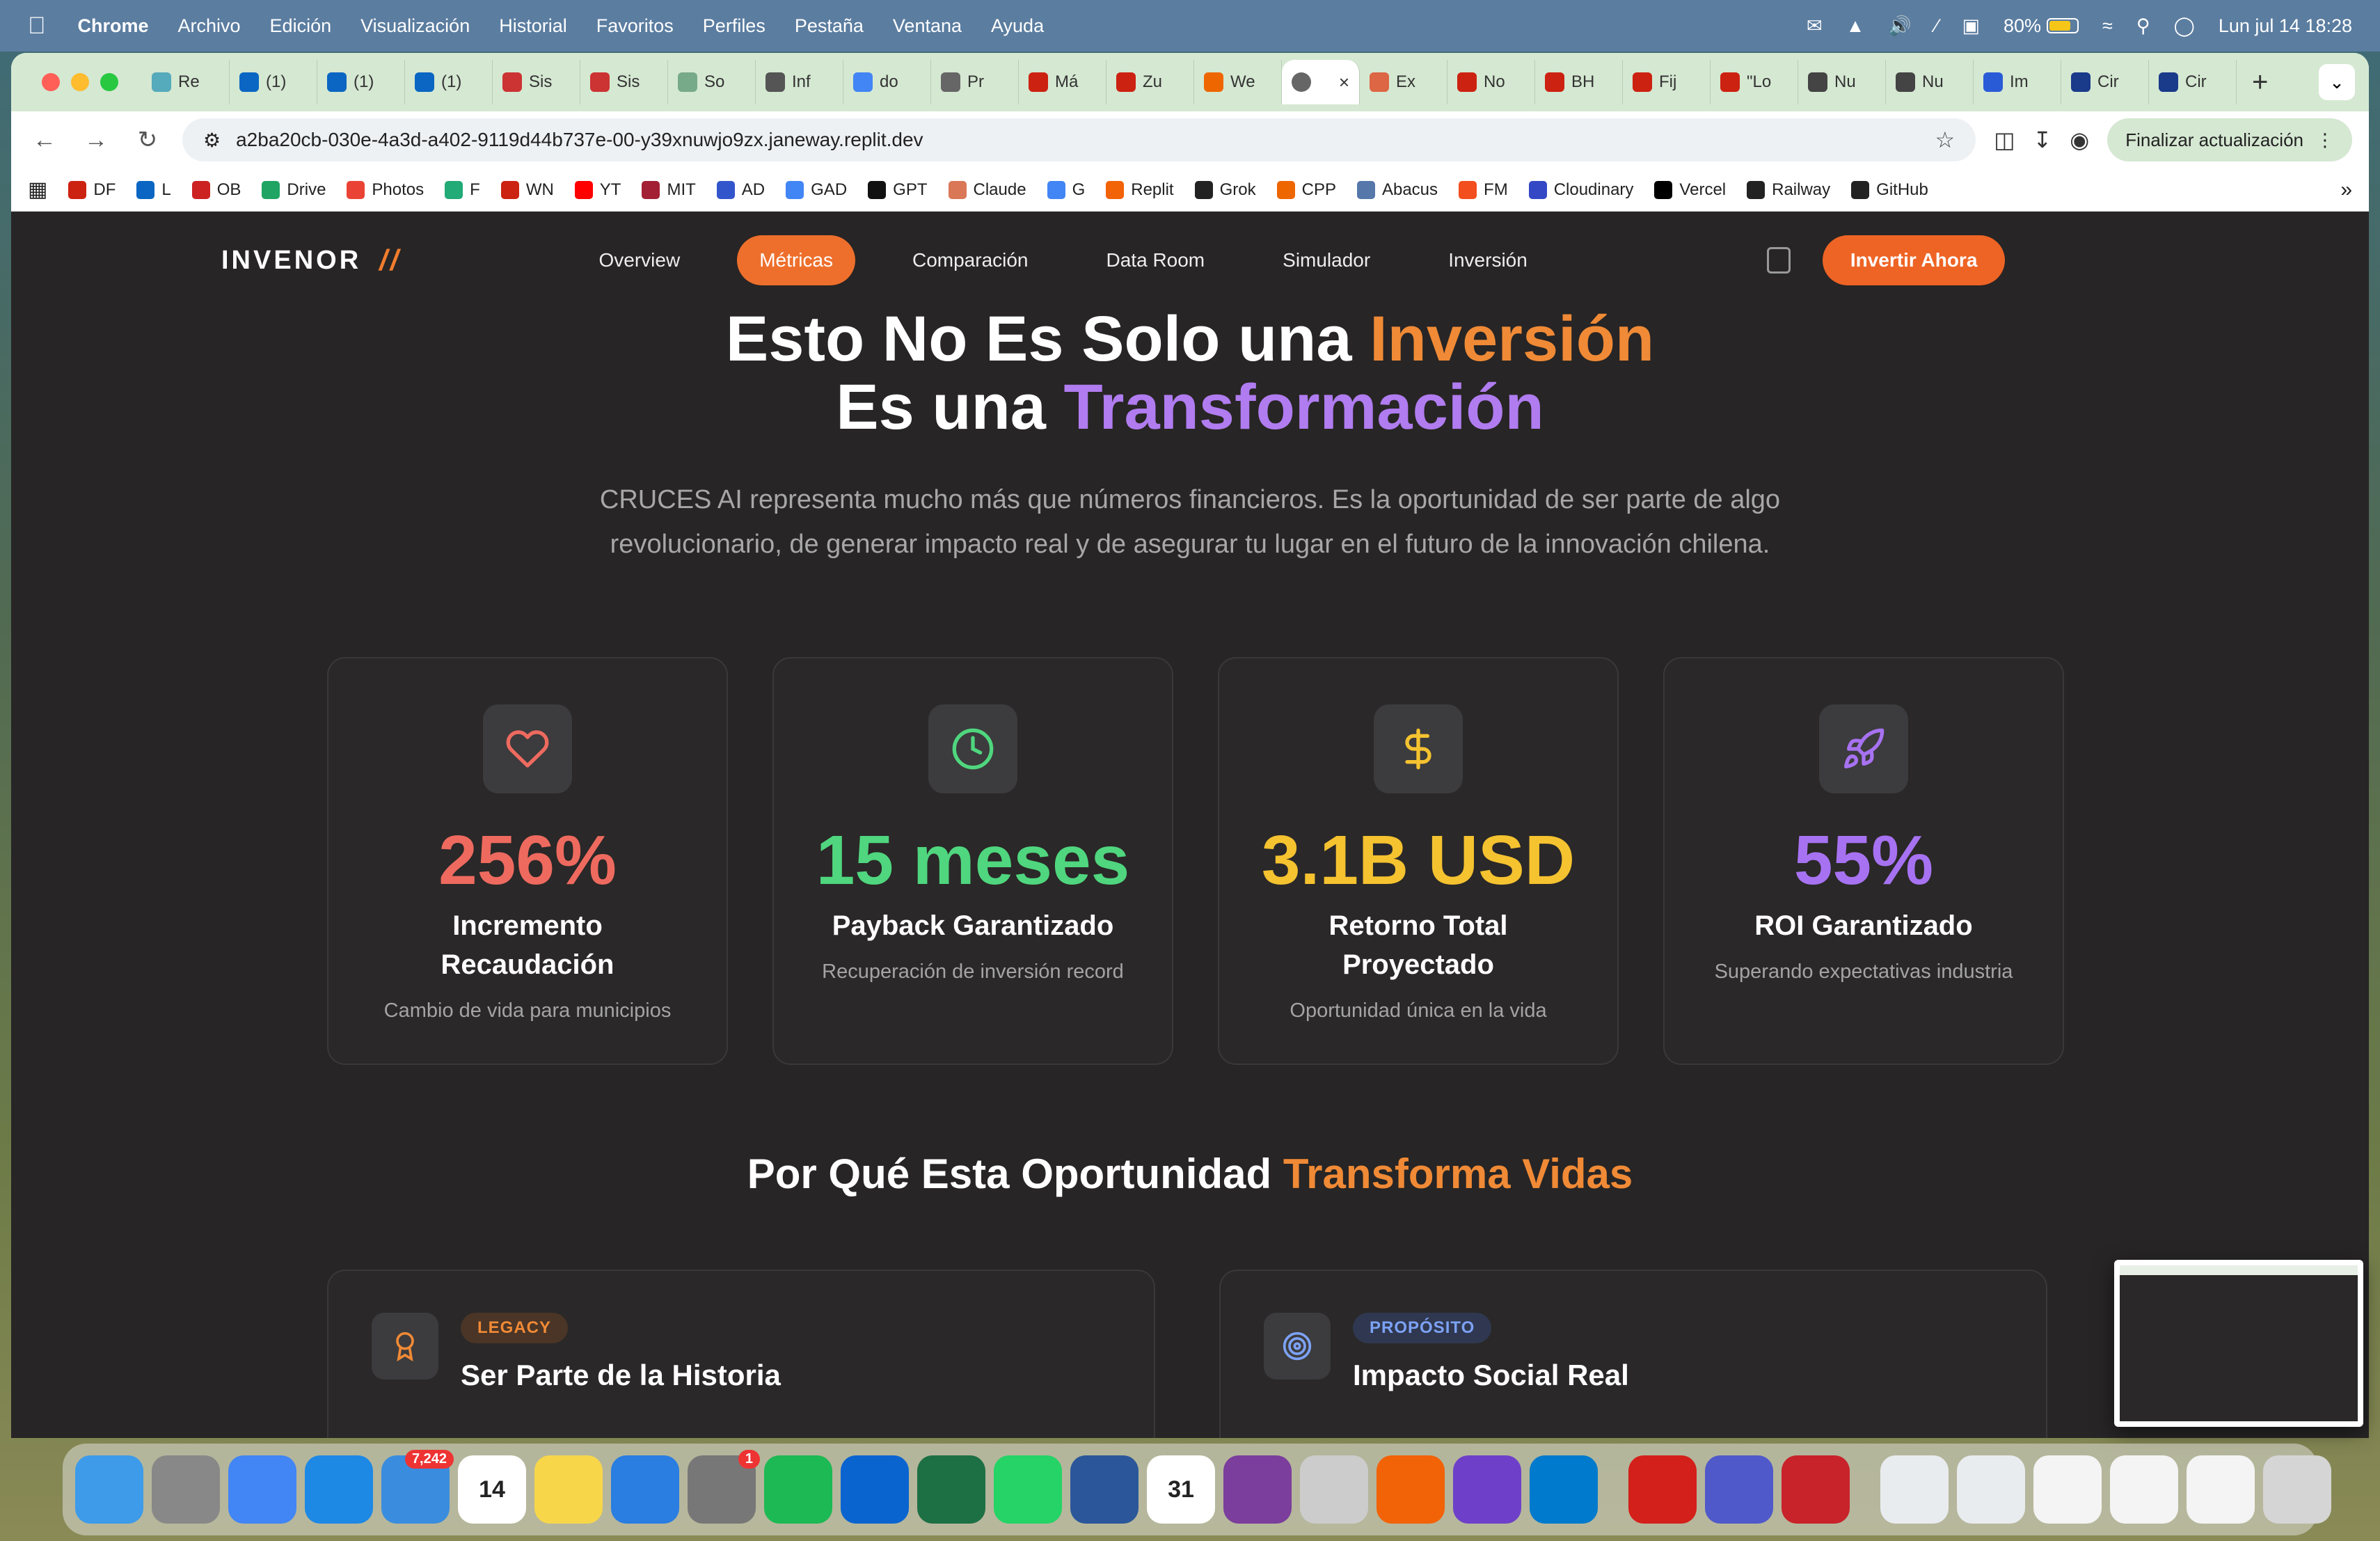 Image resolution: width=2380 pixels, height=1541 pixels. Describe the element at coordinates (1937, 26) in the screenshot. I see `mic-off-icon: ∕` at that location.